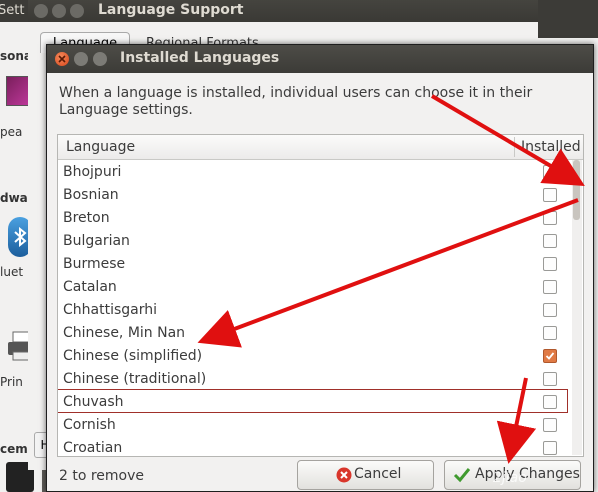  What do you see at coordinates (314, 356) in the screenshot?
I see `language-row: Chinese (simplified)` at bounding box center [314, 356].